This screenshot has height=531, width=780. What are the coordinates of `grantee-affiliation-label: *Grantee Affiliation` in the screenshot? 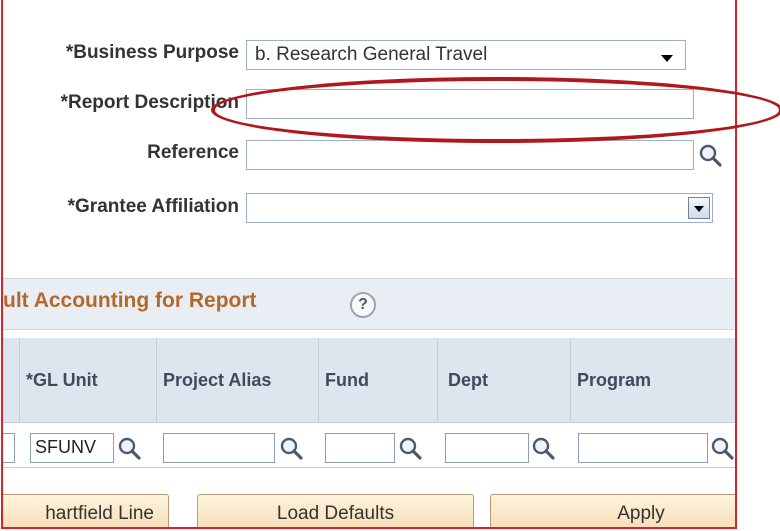 It's located at (153, 206).